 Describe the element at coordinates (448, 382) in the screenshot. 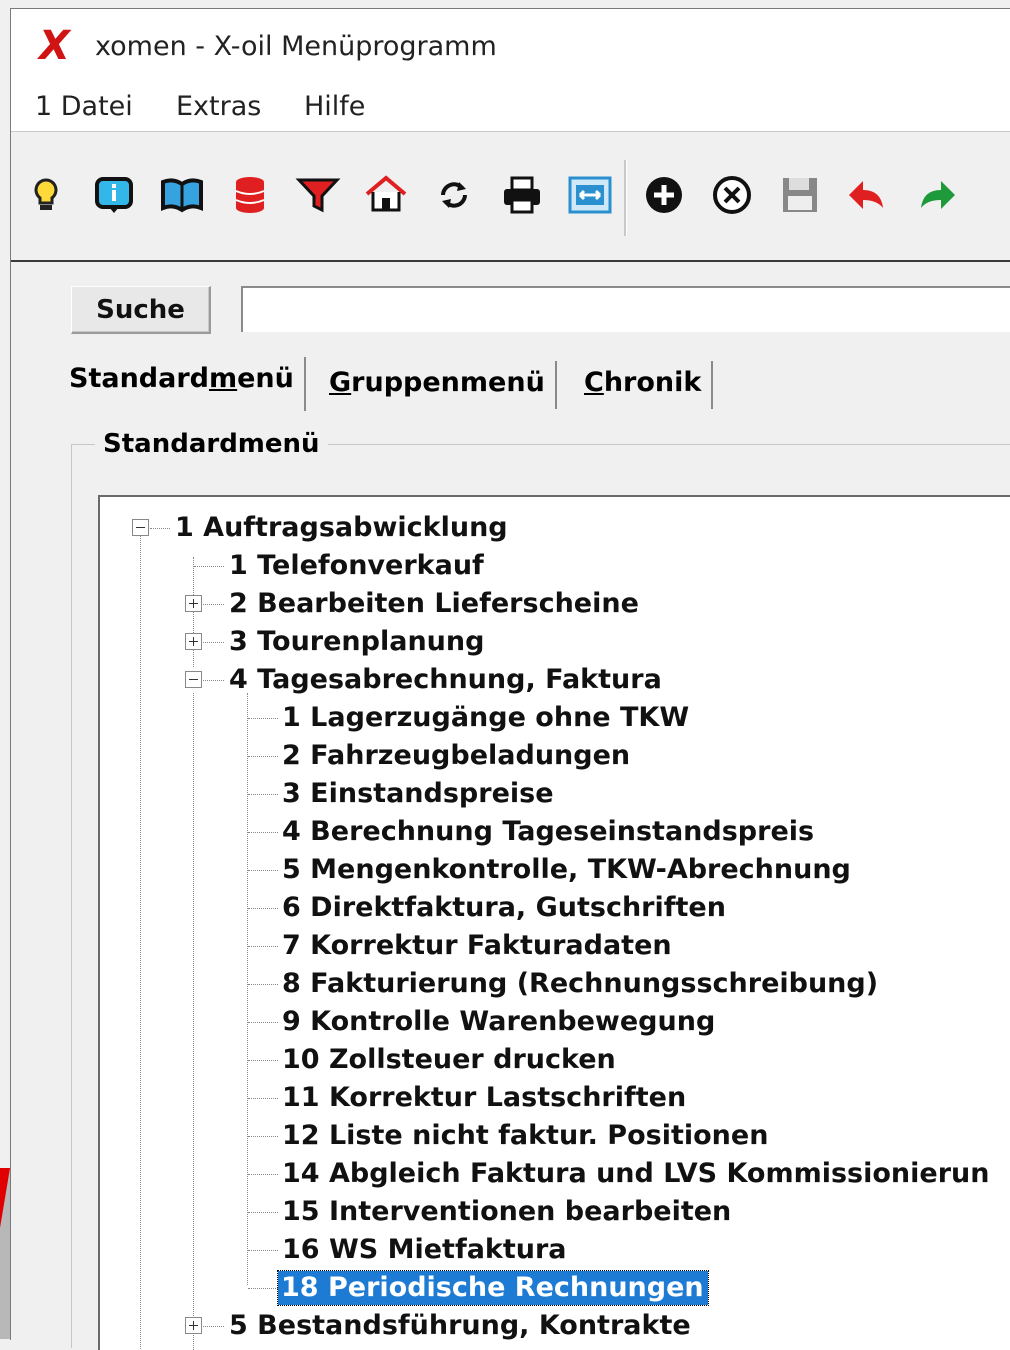

I see `tab-gruppenmenu-post: ruppenmenü` at that location.